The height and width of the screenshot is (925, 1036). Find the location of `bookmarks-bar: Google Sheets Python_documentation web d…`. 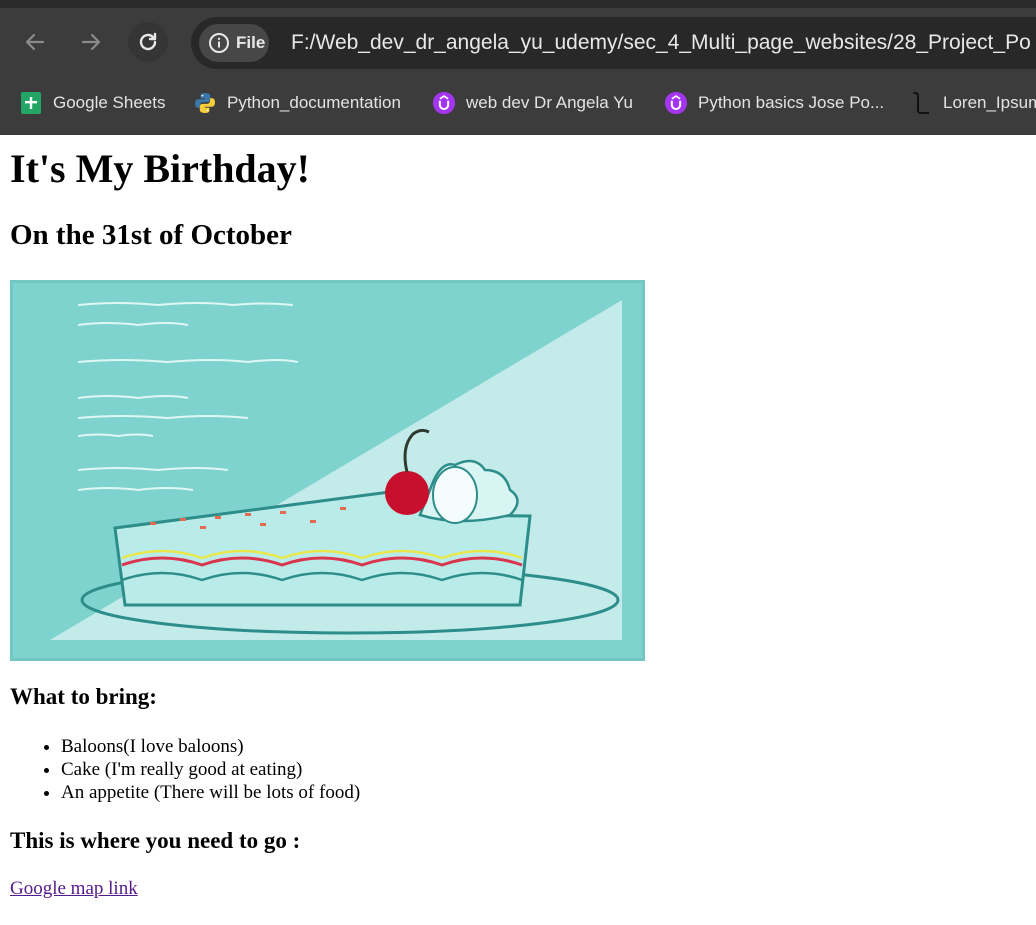

bookmarks-bar: Google Sheets Python_documentation web d… is located at coordinates (518, 103).